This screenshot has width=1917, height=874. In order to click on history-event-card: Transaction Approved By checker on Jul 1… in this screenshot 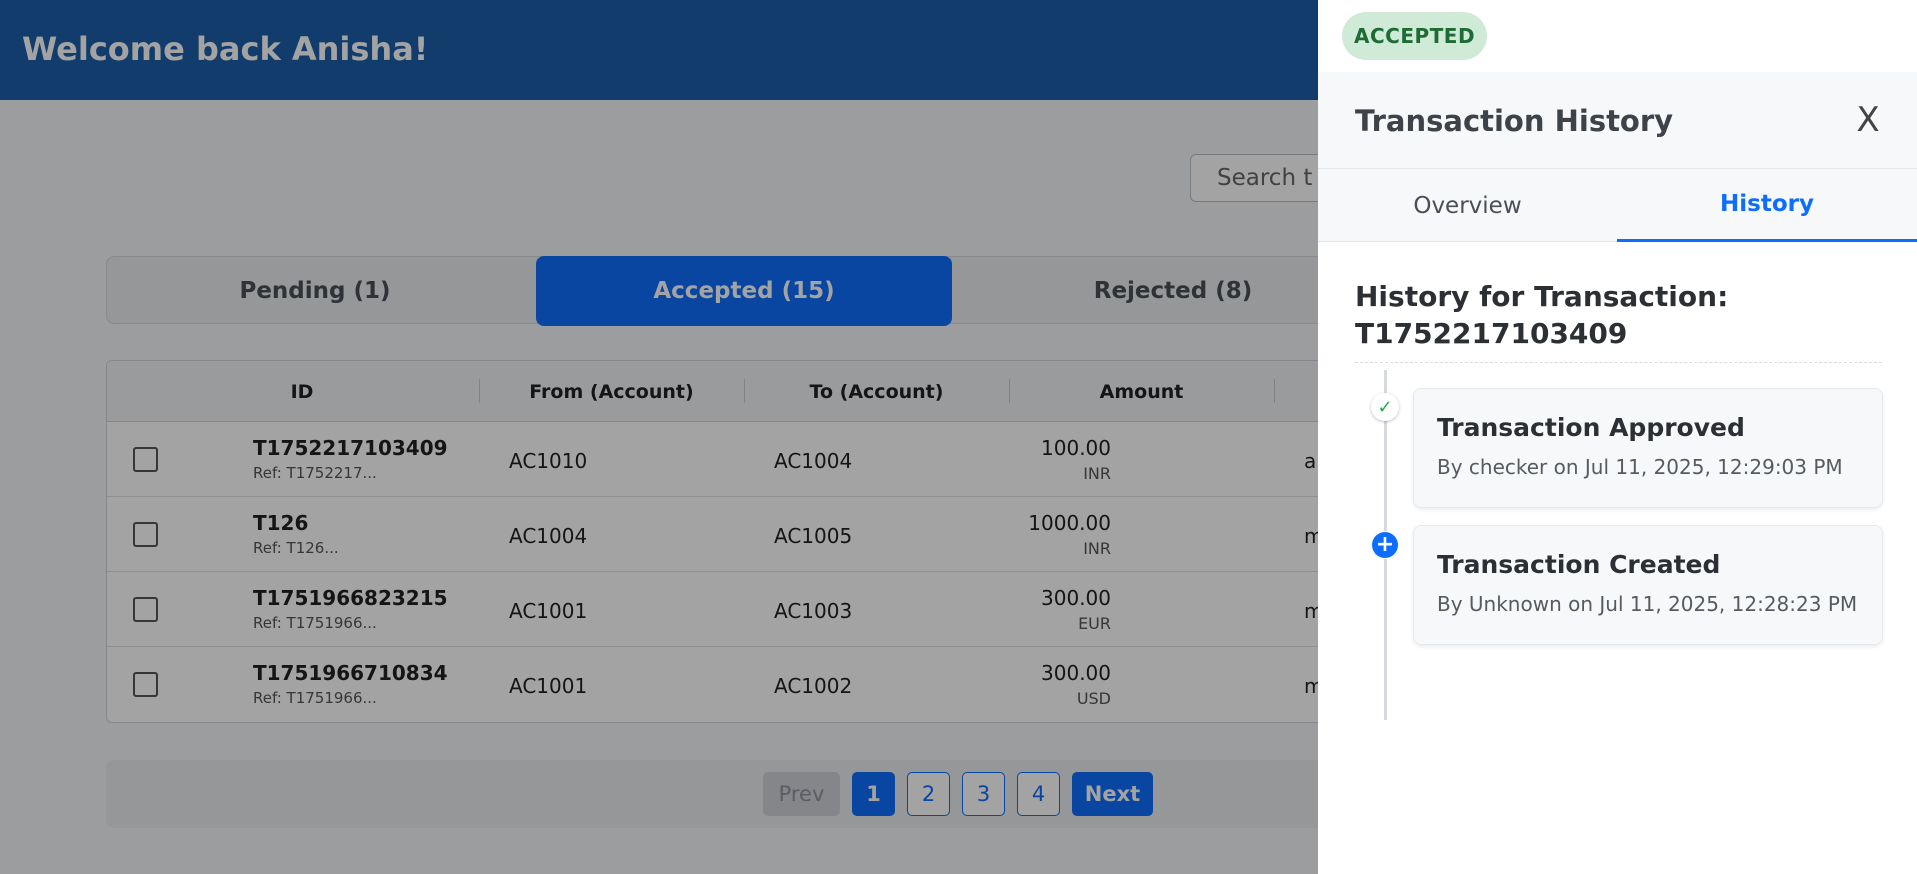, I will do `click(1648, 448)`.